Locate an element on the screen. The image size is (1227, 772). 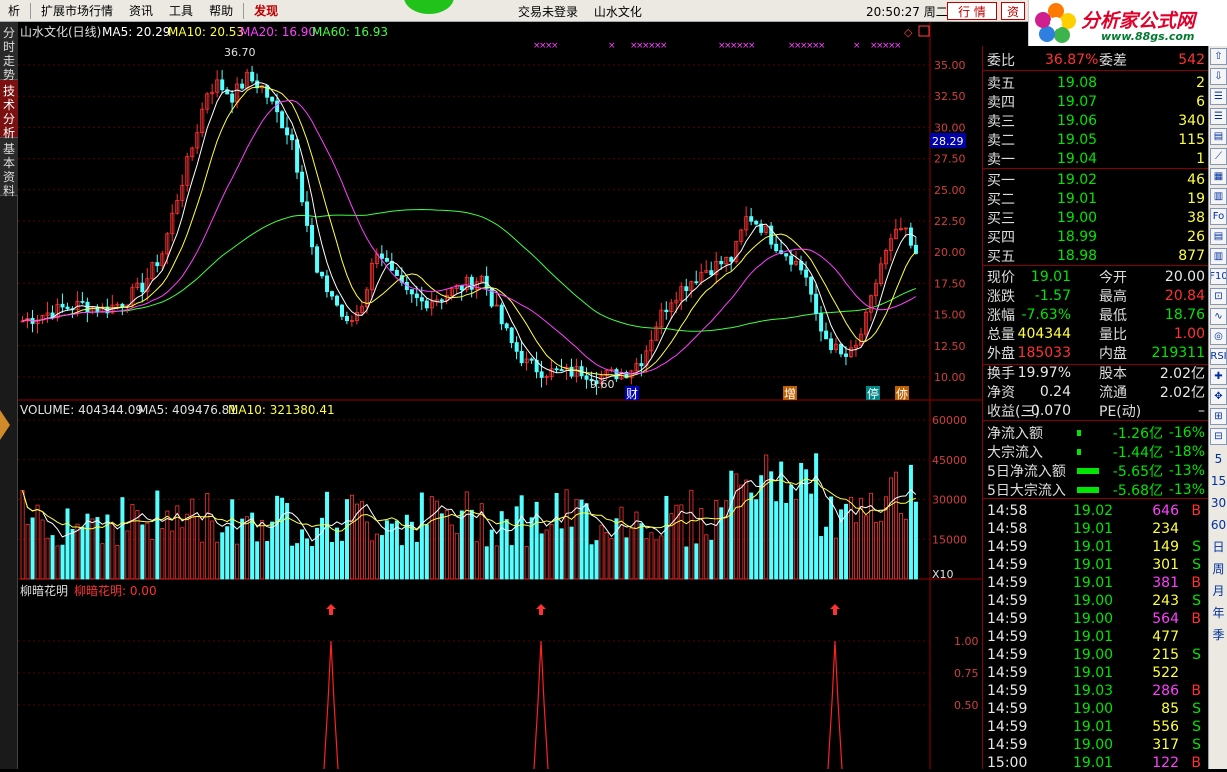
trade-button: 资 is located at coordinates (1013, 11).